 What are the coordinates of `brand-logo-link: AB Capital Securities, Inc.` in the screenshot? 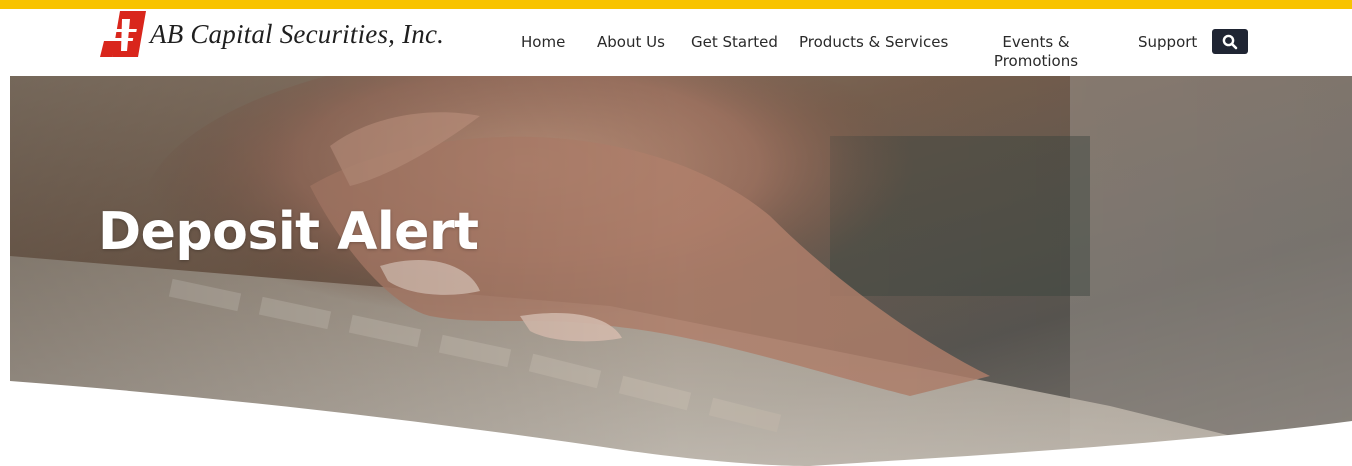 It's located at (272, 34).